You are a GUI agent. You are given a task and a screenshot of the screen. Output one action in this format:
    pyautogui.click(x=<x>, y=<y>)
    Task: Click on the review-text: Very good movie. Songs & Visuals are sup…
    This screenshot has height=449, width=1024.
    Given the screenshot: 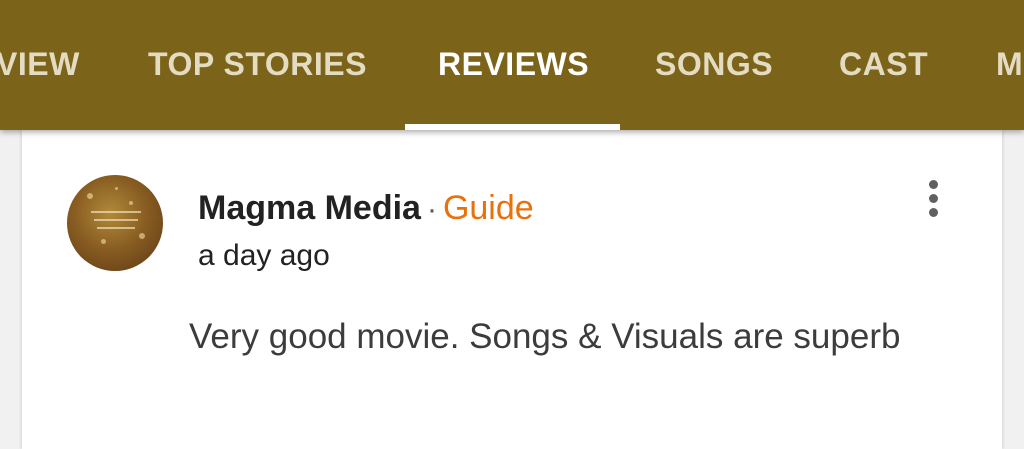 What is the action you would take?
    pyautogui.click(x=545, y=336)
    